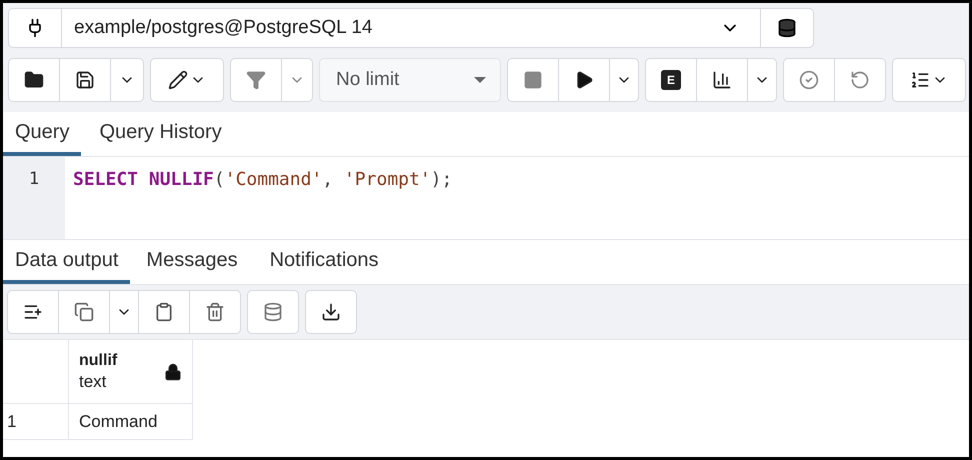  What do you see at coordinates (131, 422) in the screenshot?
I see `table-cell: Command` at bounding box center [131, 422].